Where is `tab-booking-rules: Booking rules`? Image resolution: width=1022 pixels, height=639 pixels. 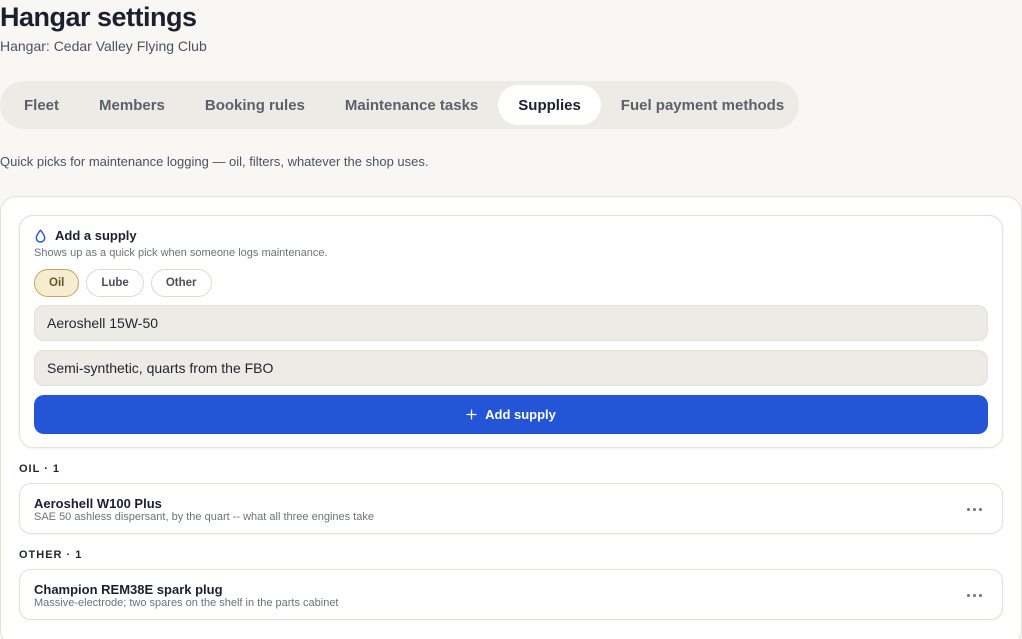
tab-booking-rules: Booking rules is located at coordinates (255, 105).